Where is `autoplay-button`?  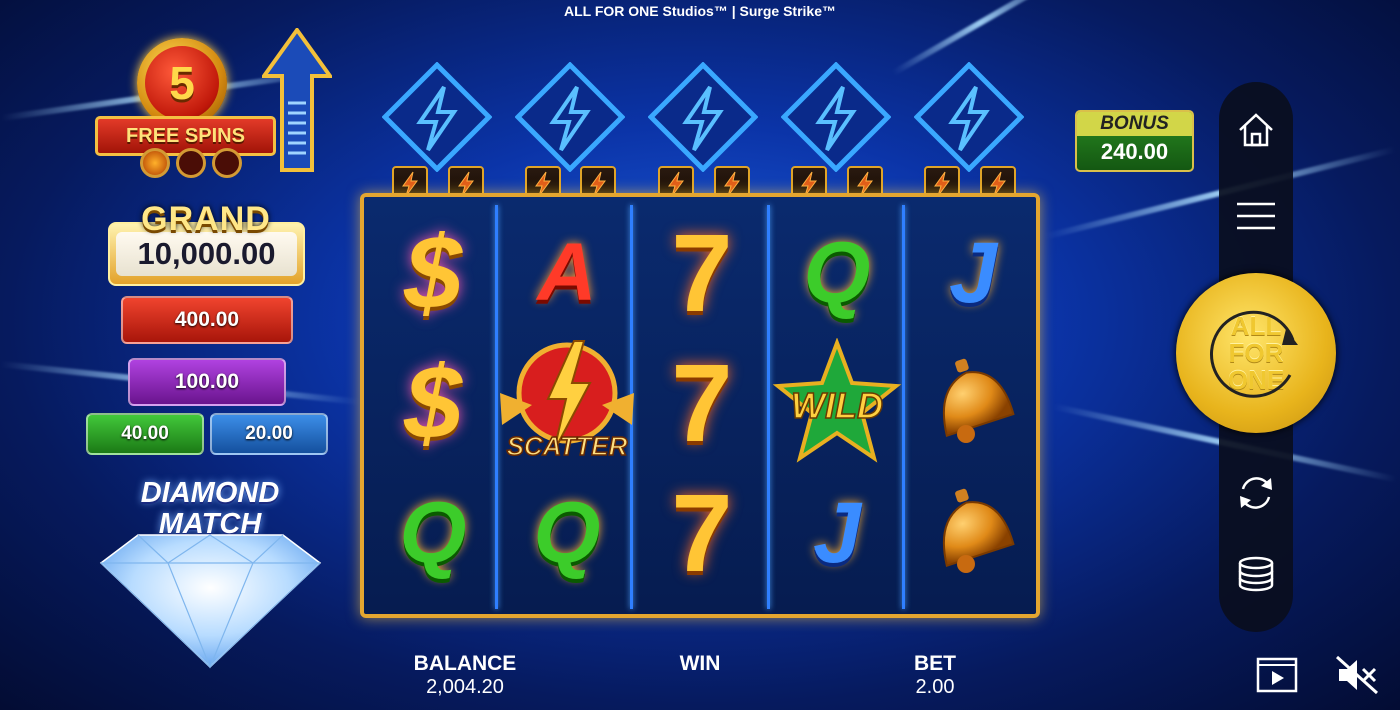 autoplay-button is located at coordinates (1256, 493).